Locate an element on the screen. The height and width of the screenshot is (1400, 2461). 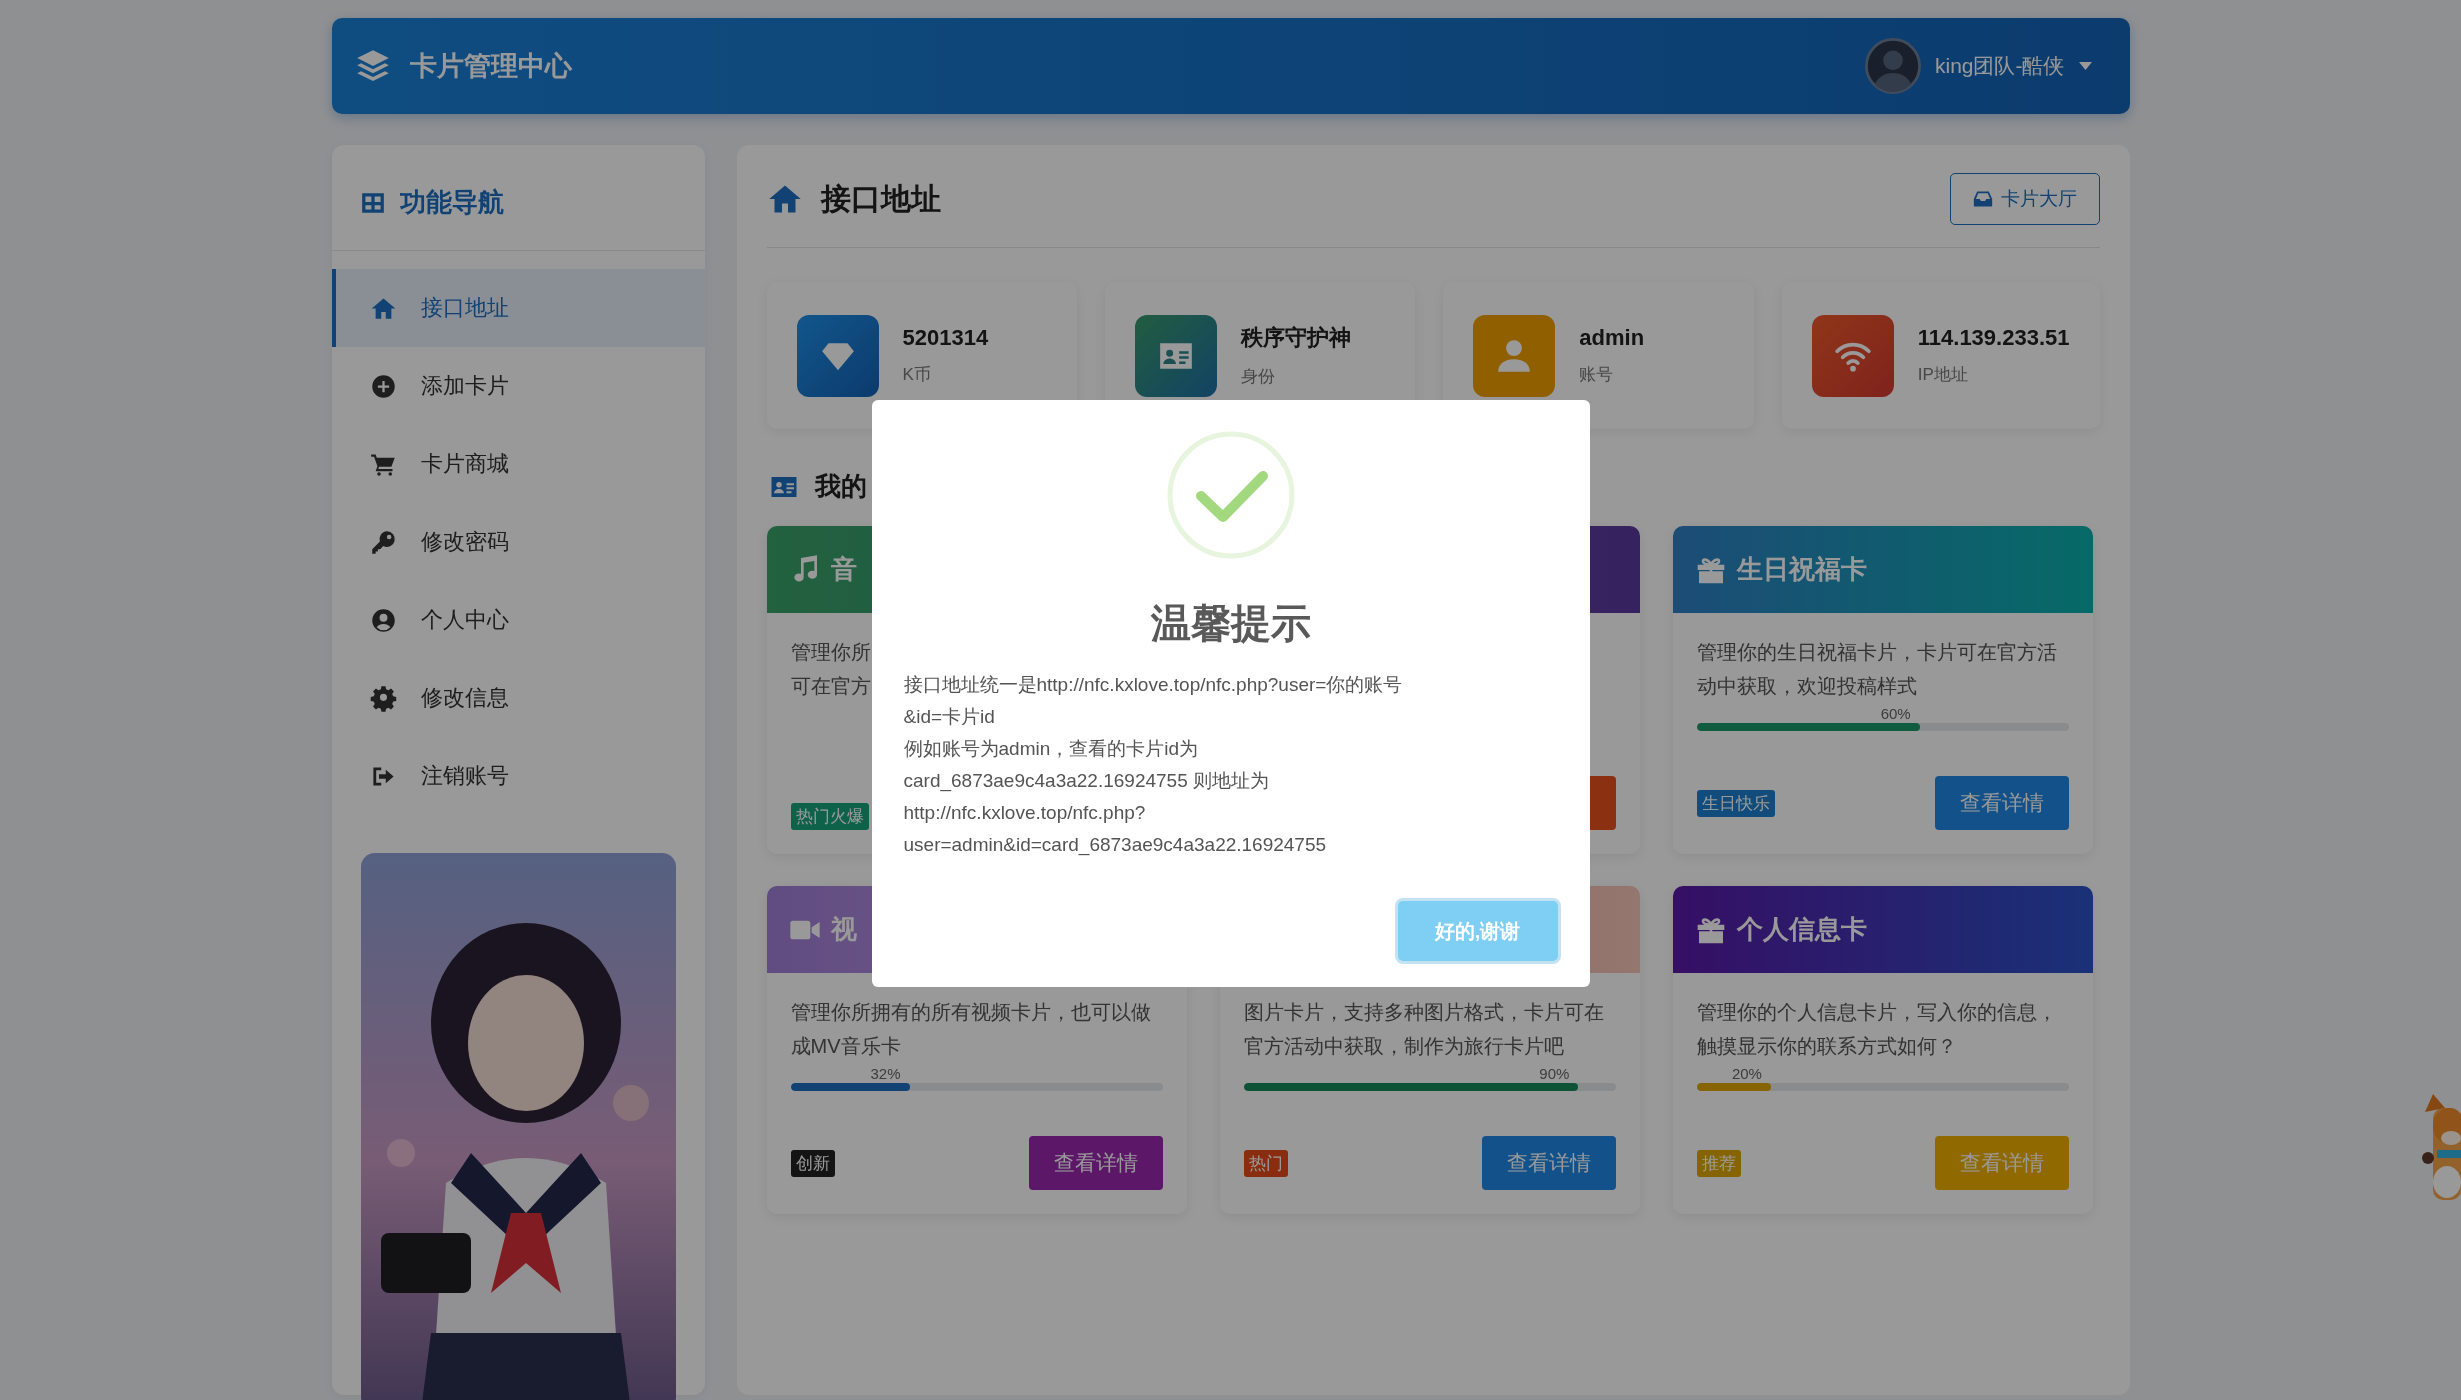
nav-item: 修改信息 is located at coordinates (518, 698).